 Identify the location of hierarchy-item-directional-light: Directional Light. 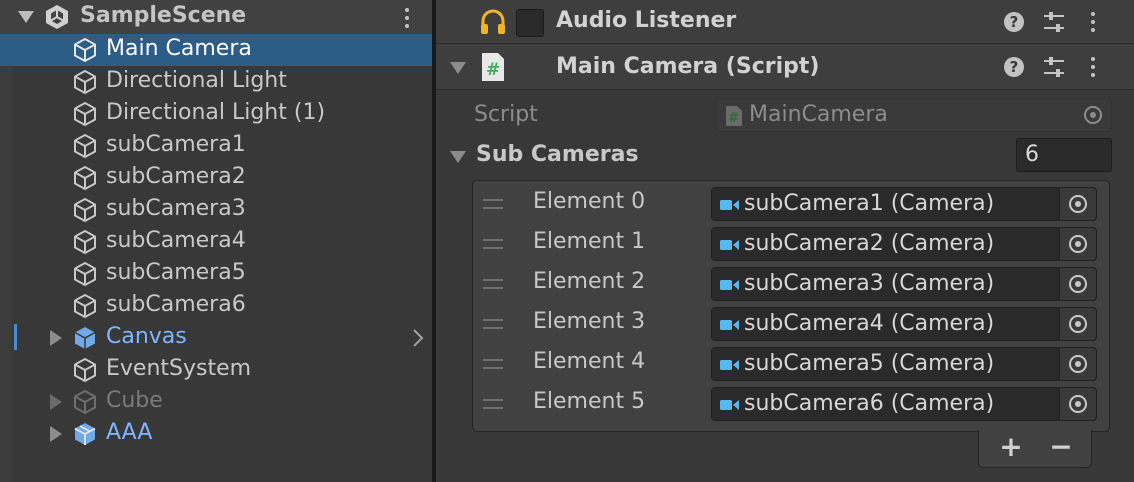
(216, 82).